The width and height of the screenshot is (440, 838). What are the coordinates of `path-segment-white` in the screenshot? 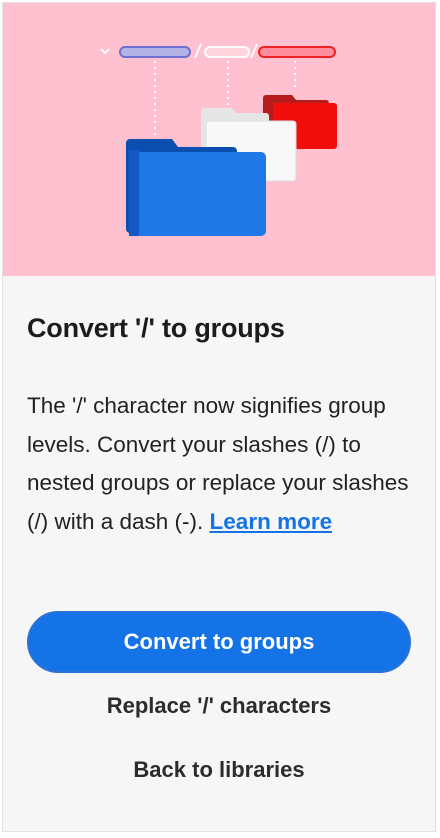 It's located at (227, 52).